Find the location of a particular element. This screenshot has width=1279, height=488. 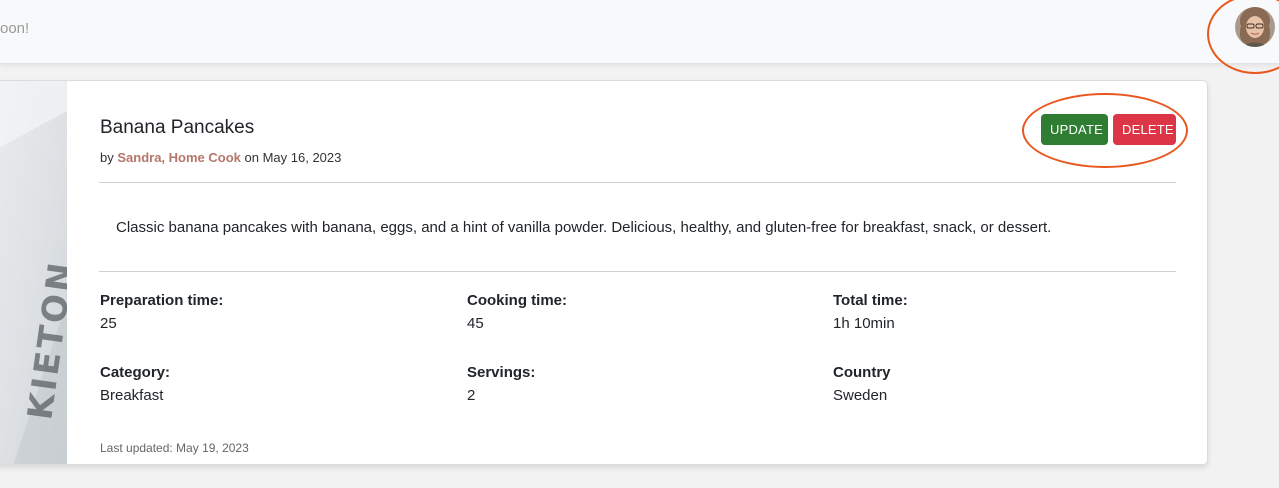

field-value: 1h 10min is located at coordinates (864, 323).